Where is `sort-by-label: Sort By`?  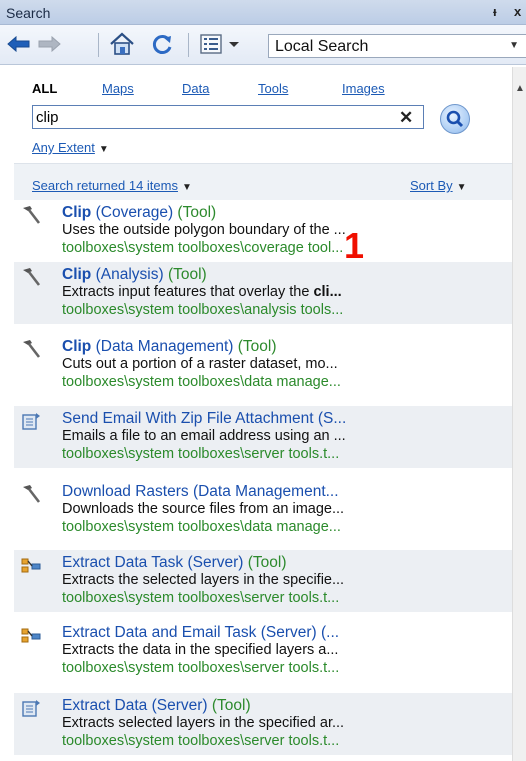
sort-by-label: Sort By is located at coordinates (431, 185).